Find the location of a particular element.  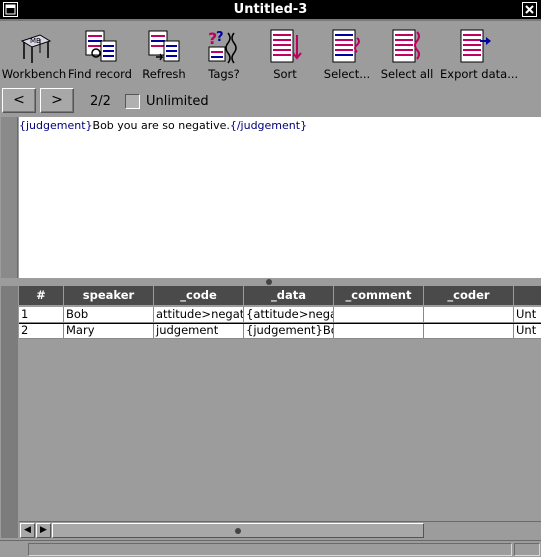

column-header-extra is located at coordinates (527, 295).